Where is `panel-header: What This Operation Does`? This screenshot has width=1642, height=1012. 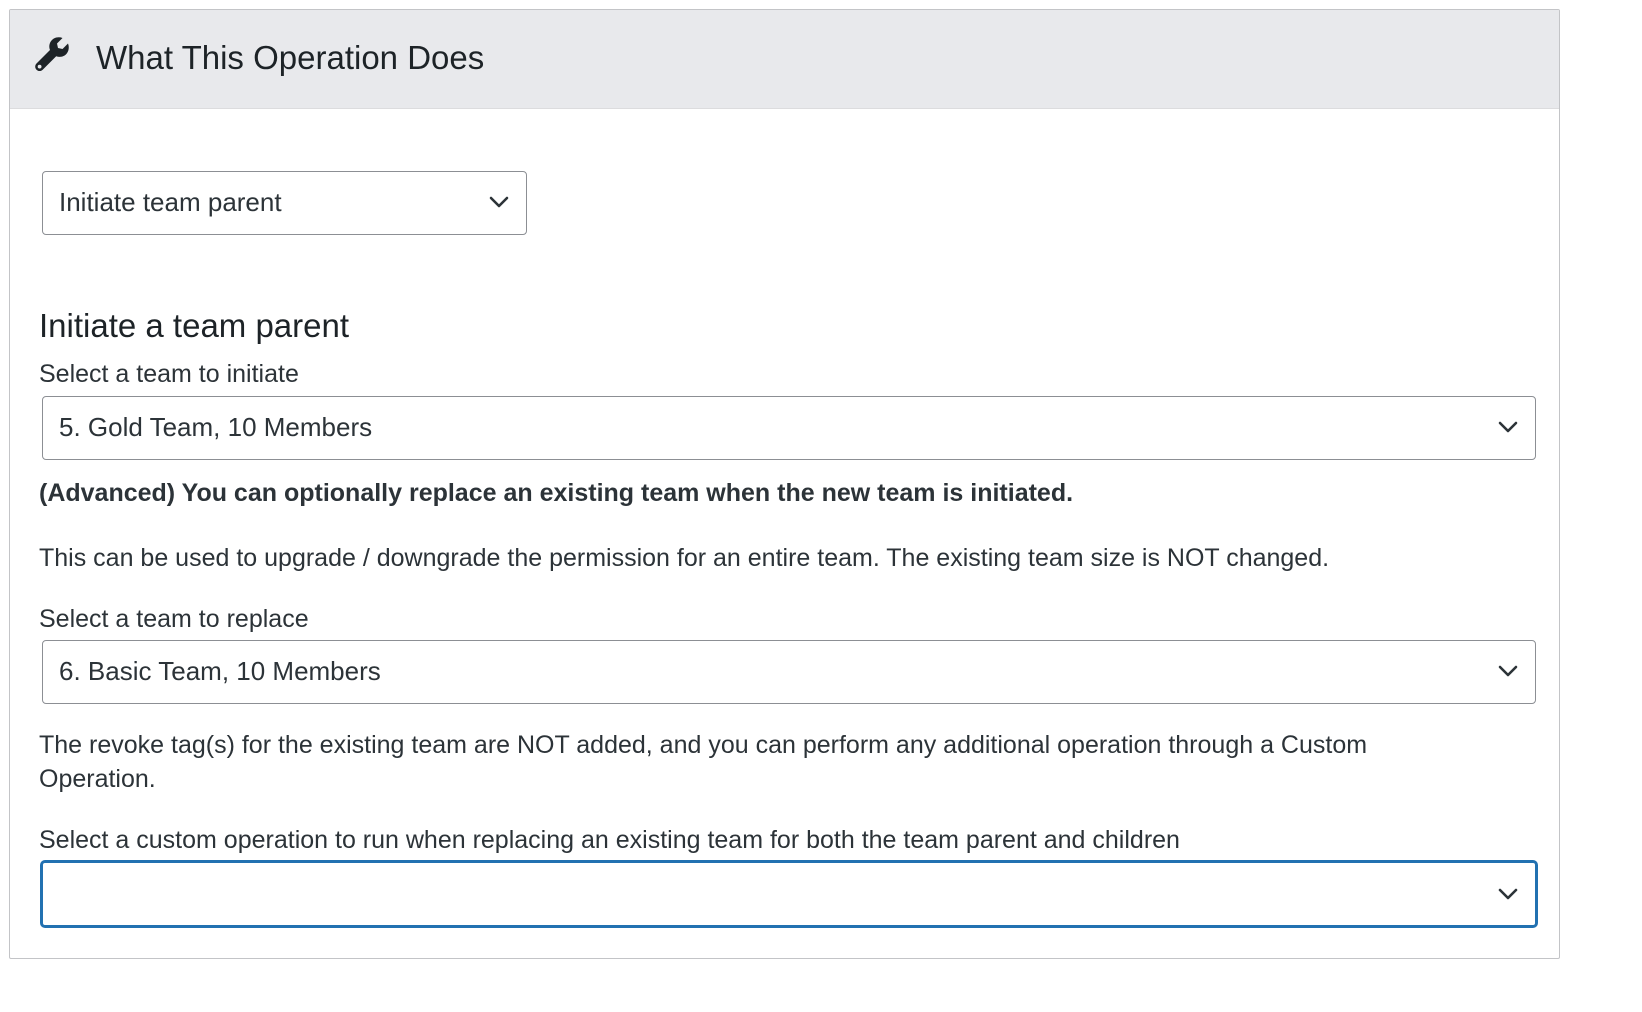
panel-header: What This Operation Does is located at coordinates (784, 59).